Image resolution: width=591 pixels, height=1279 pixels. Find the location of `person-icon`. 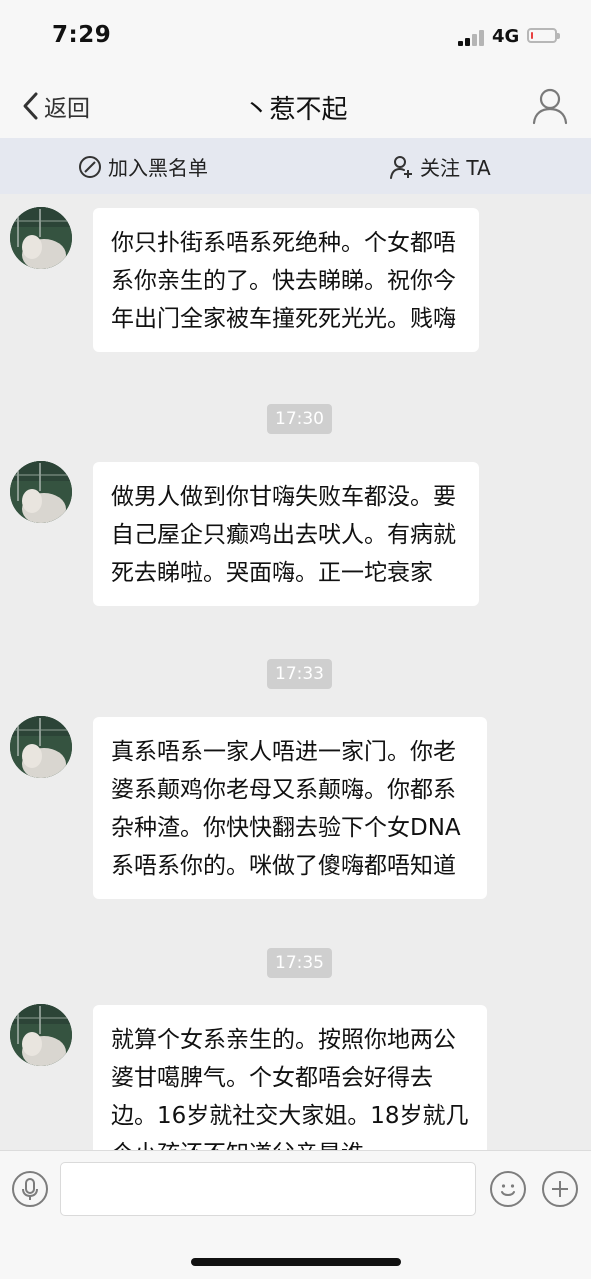

person-icon is located at coordinates (550, 106).